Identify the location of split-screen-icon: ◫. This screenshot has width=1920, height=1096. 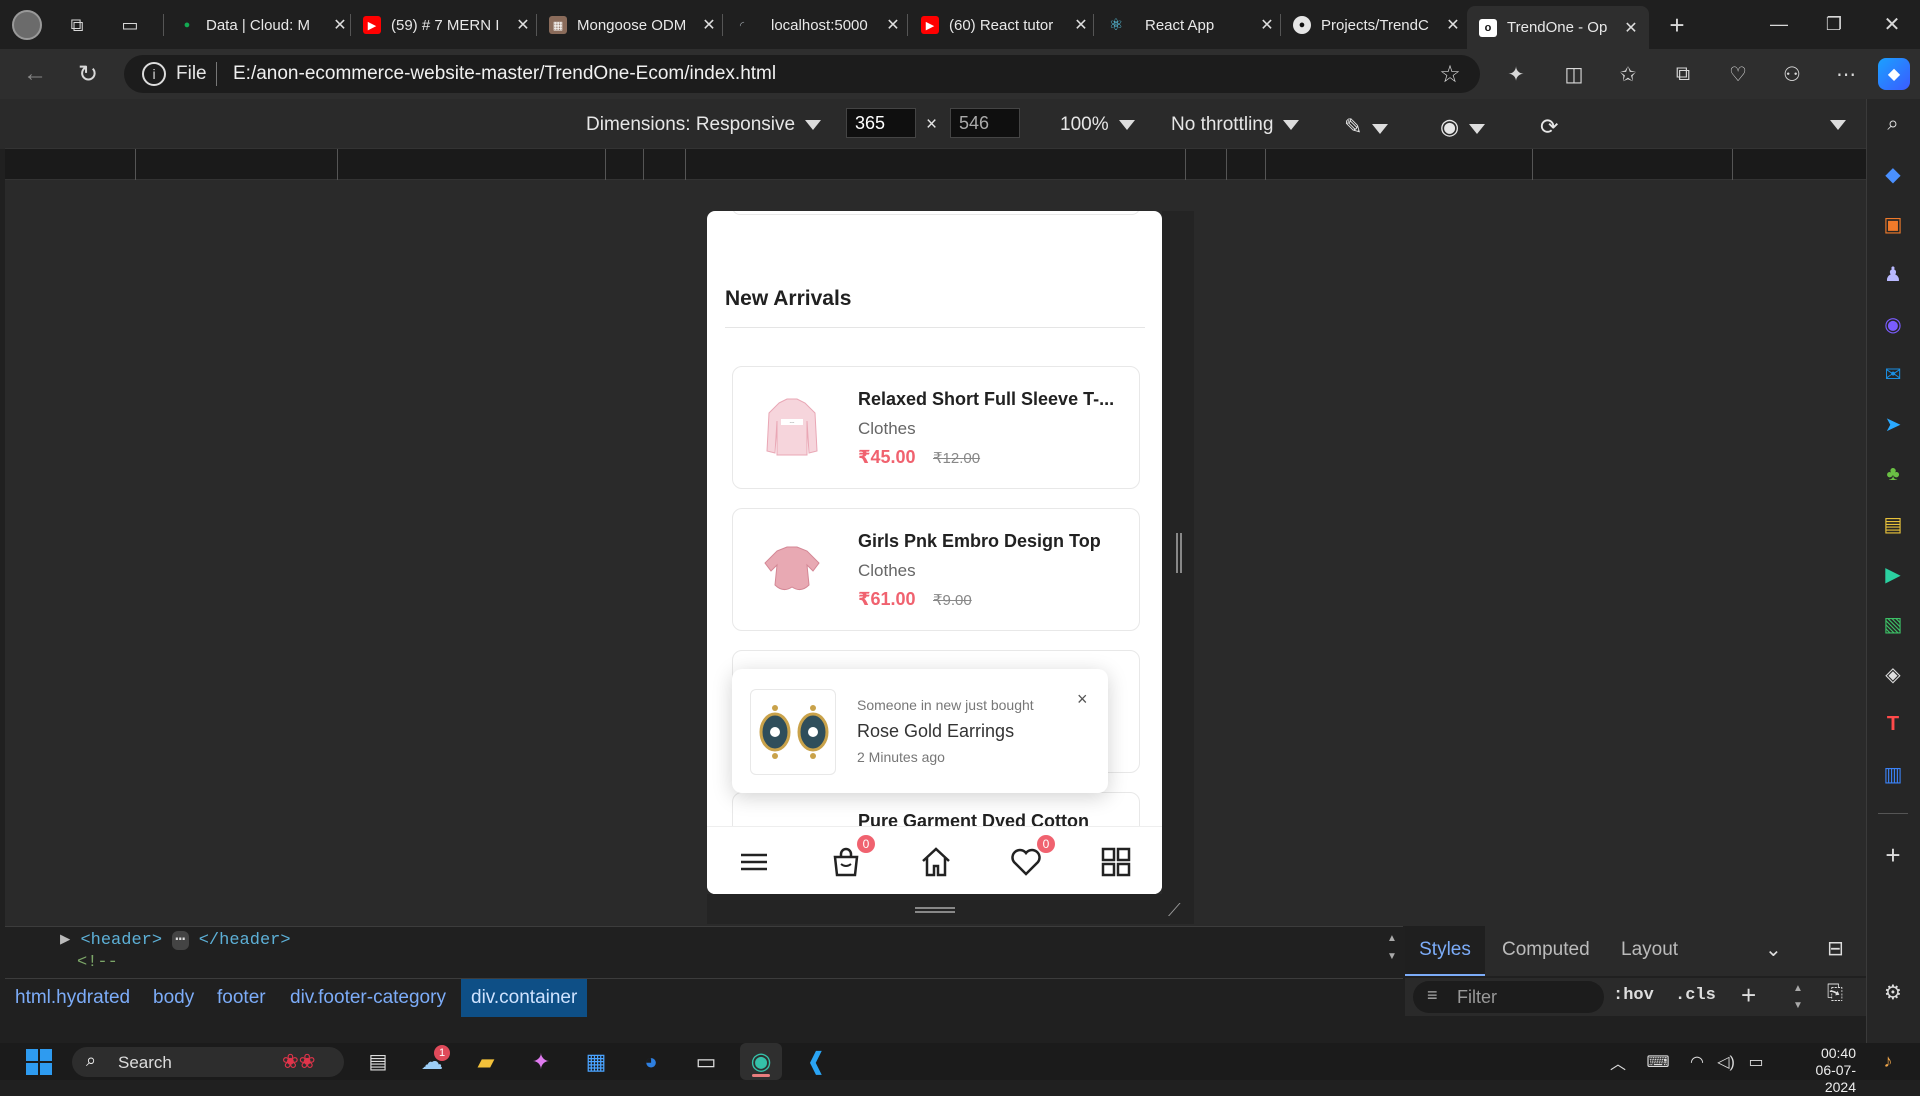
(1574, 74).